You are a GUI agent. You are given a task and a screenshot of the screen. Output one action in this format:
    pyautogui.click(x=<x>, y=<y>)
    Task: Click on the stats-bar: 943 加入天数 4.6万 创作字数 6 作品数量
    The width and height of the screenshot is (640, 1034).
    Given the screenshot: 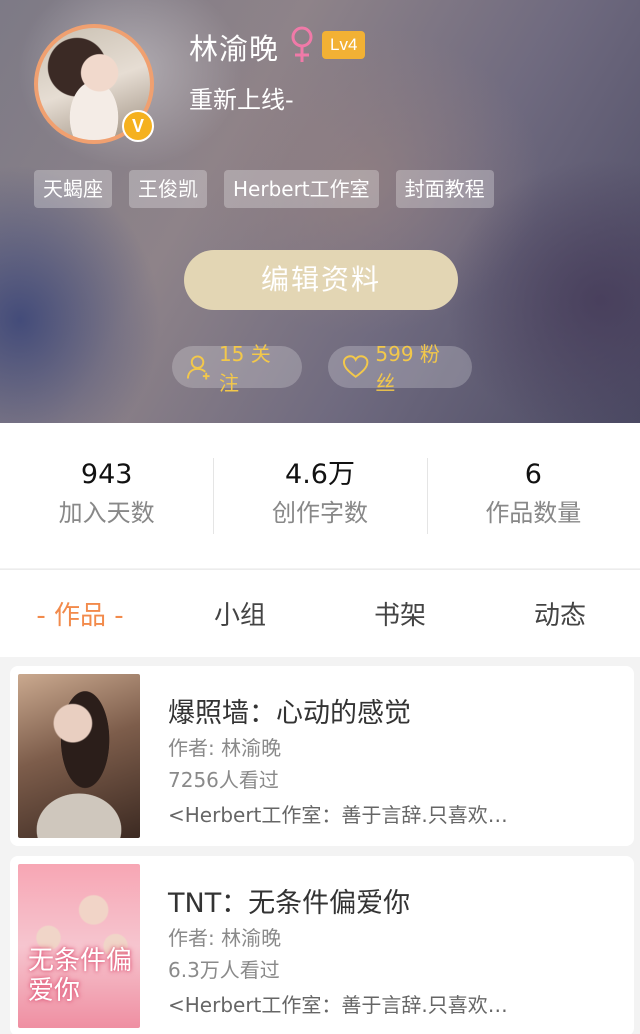 What is the action you would take?
    pyautogui.click(x=320, y=495)
    